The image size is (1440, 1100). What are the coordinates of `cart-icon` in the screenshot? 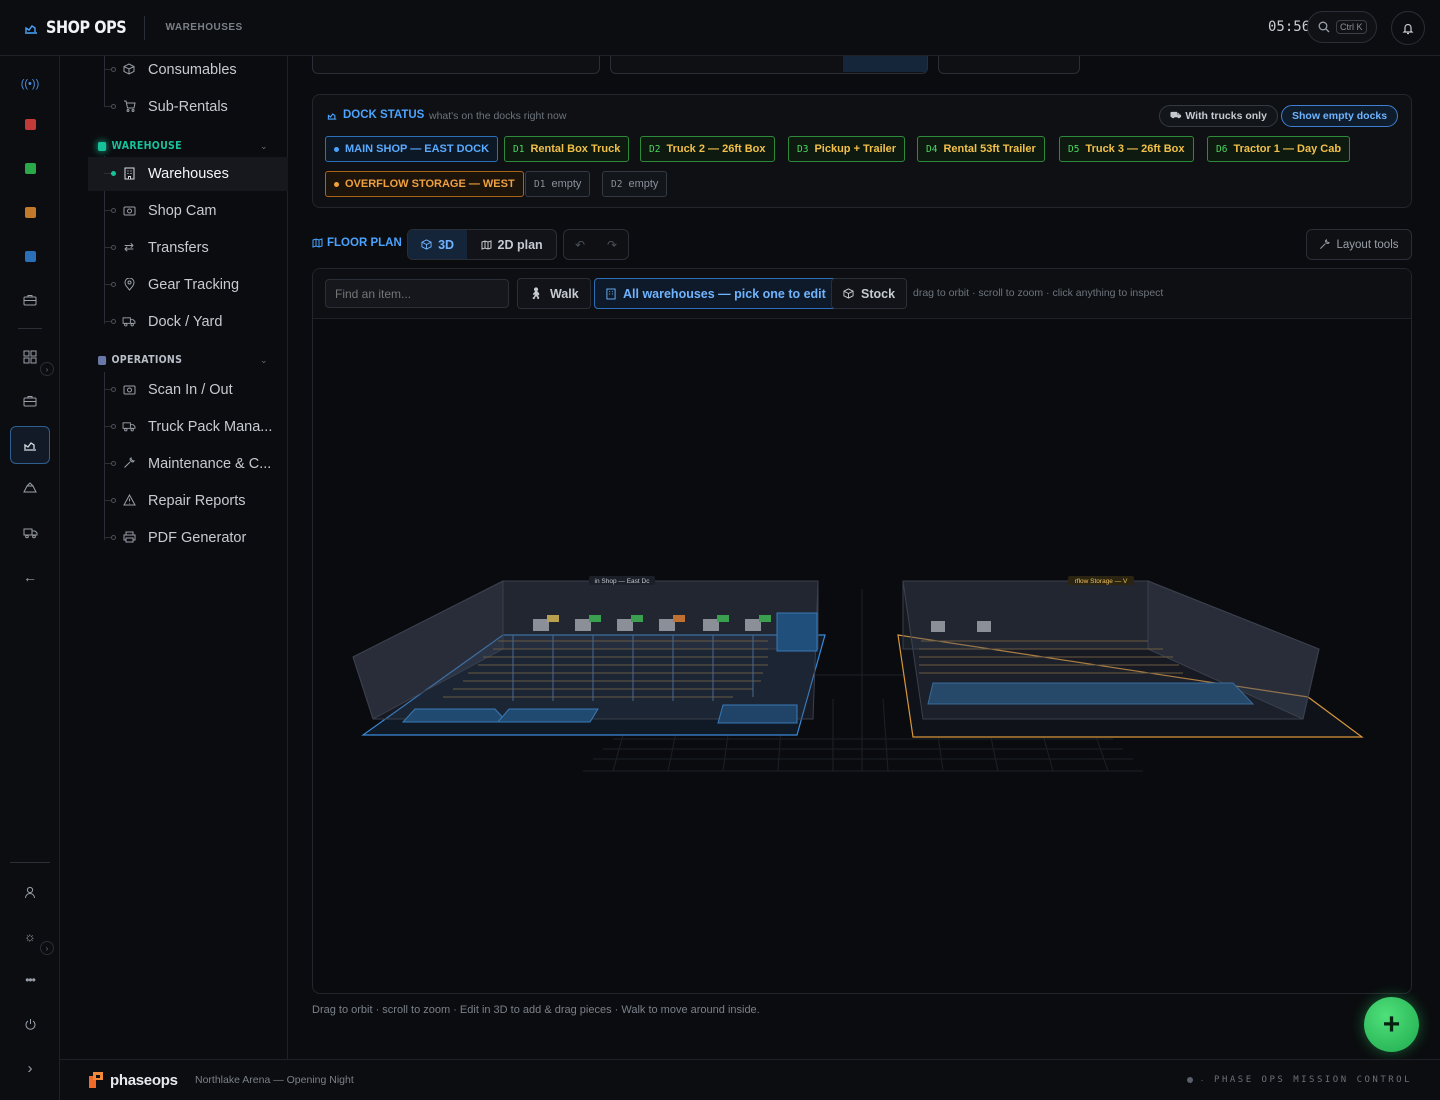 It's located at (129, 106).